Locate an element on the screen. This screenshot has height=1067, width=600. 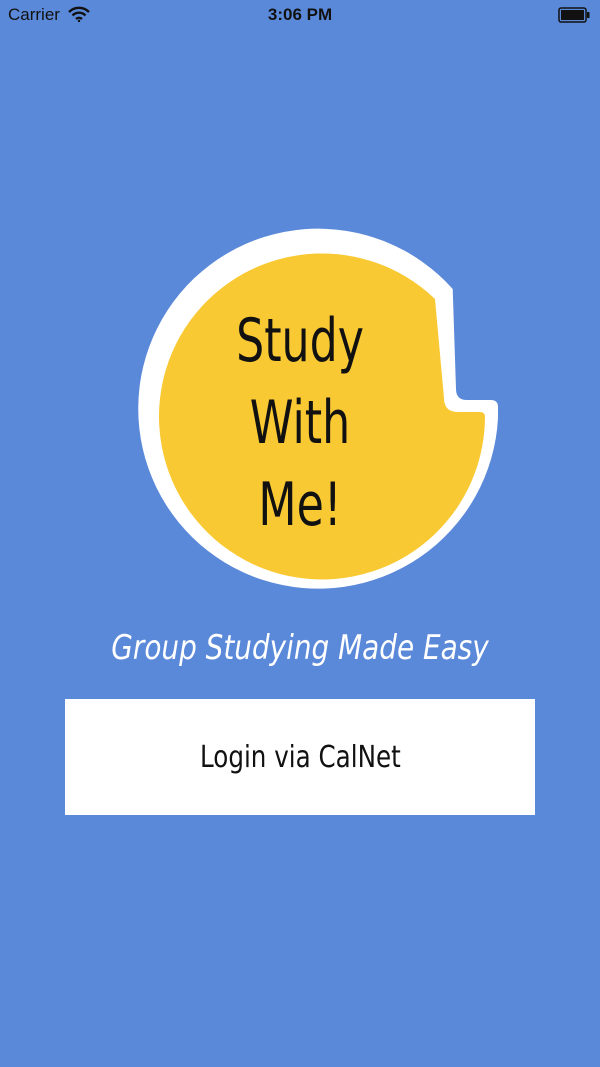
status-time: 3:06 PM is located at coordinates (300, 14).